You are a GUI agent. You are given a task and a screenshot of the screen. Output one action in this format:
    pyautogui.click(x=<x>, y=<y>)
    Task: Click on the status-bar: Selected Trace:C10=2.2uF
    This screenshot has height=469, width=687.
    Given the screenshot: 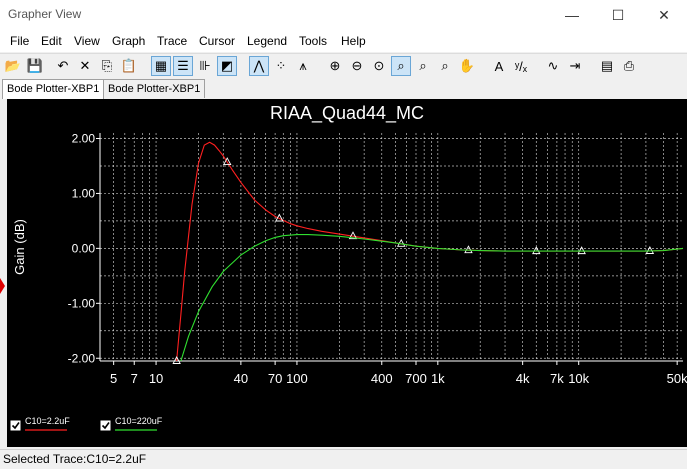 What is the action you would take?
    pyautogui.click(x=343, y=459)
    